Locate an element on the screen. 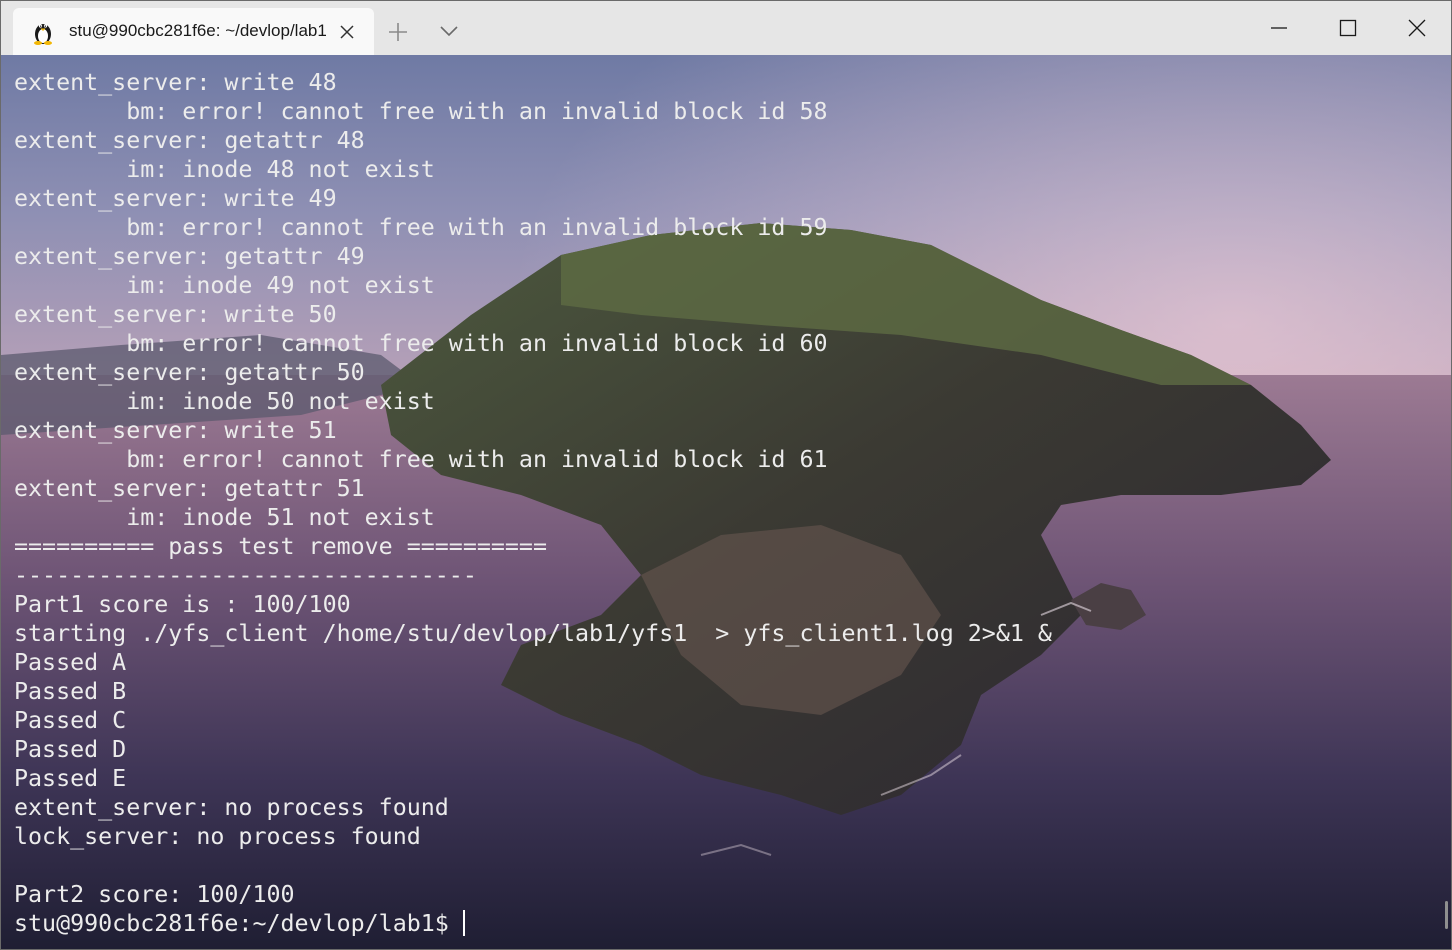 This screenshot has width=1452, height=950. chevron-down-icon is located at coordinates (449, 31).